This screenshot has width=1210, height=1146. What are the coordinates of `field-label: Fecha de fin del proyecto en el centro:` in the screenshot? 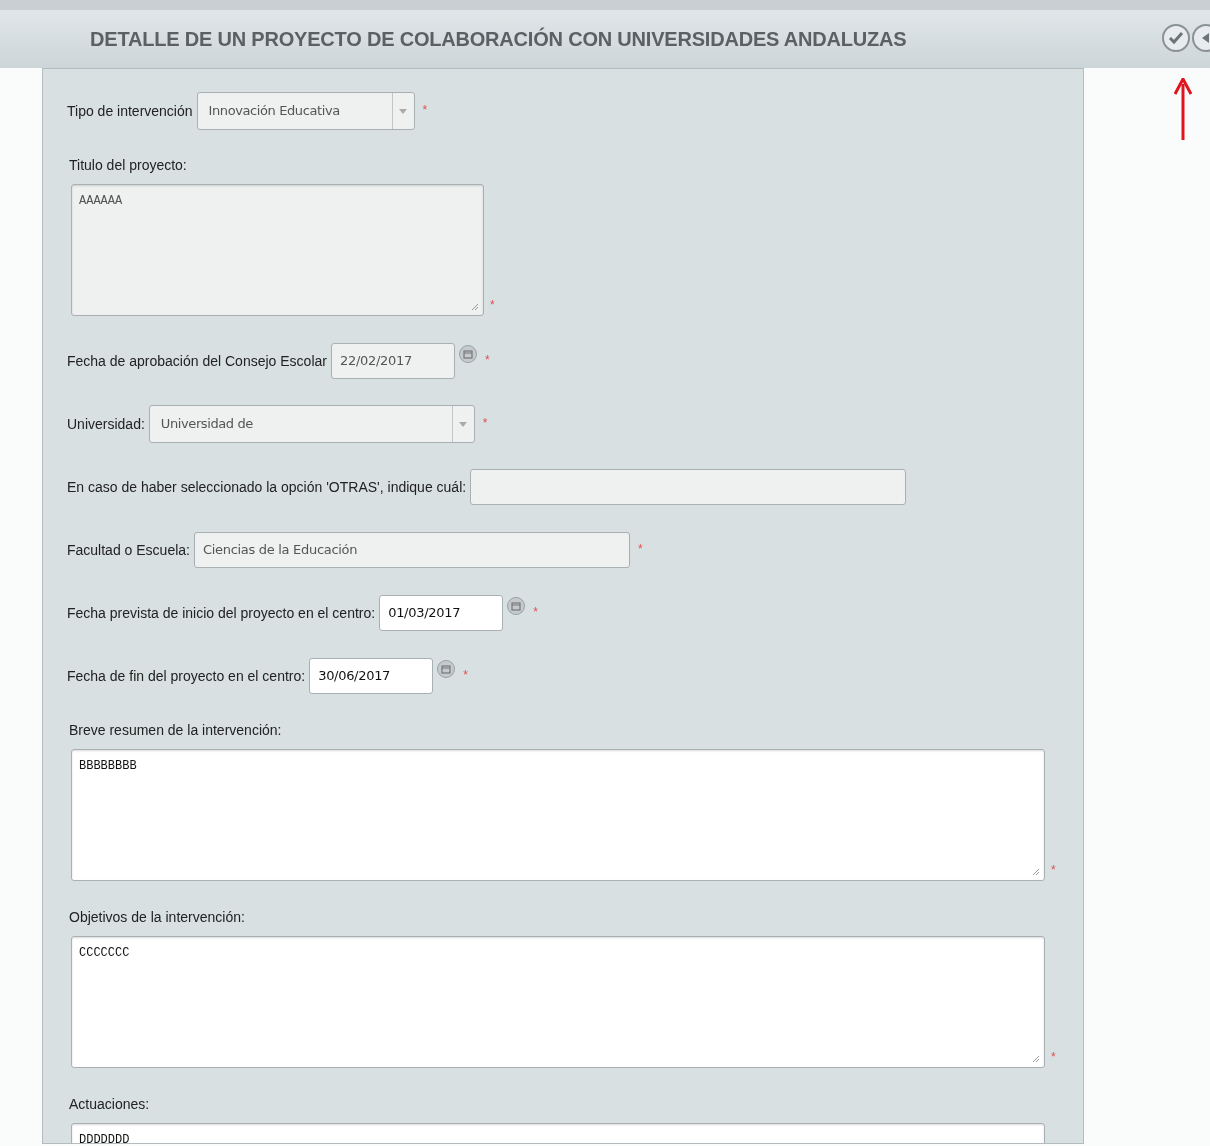 It's located at (186, 676).